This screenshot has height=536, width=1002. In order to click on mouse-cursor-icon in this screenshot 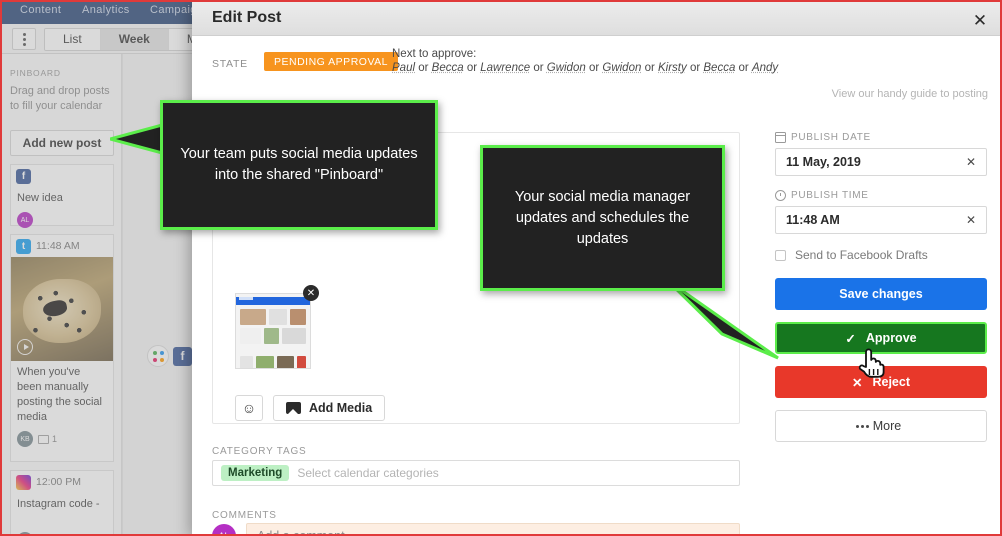, I will do `click(871, 363)`.